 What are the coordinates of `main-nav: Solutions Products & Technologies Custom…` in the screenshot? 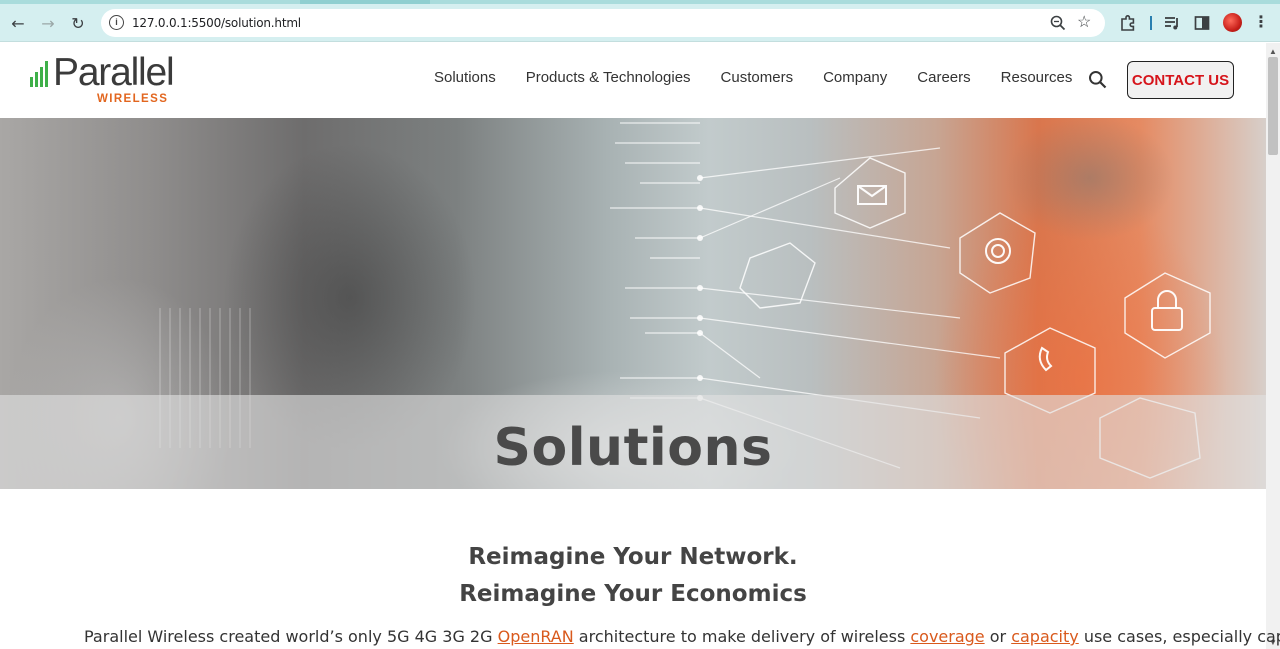 It's located at (761, 80).